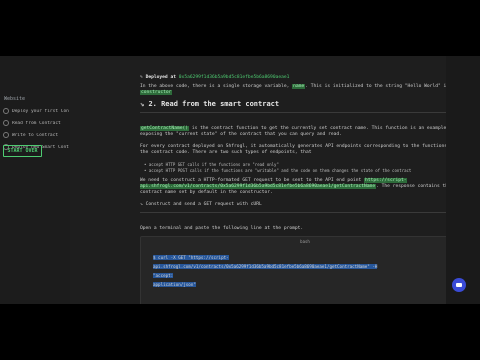  I want to click on intro-ctor-code: constructor, so click(156, 92).